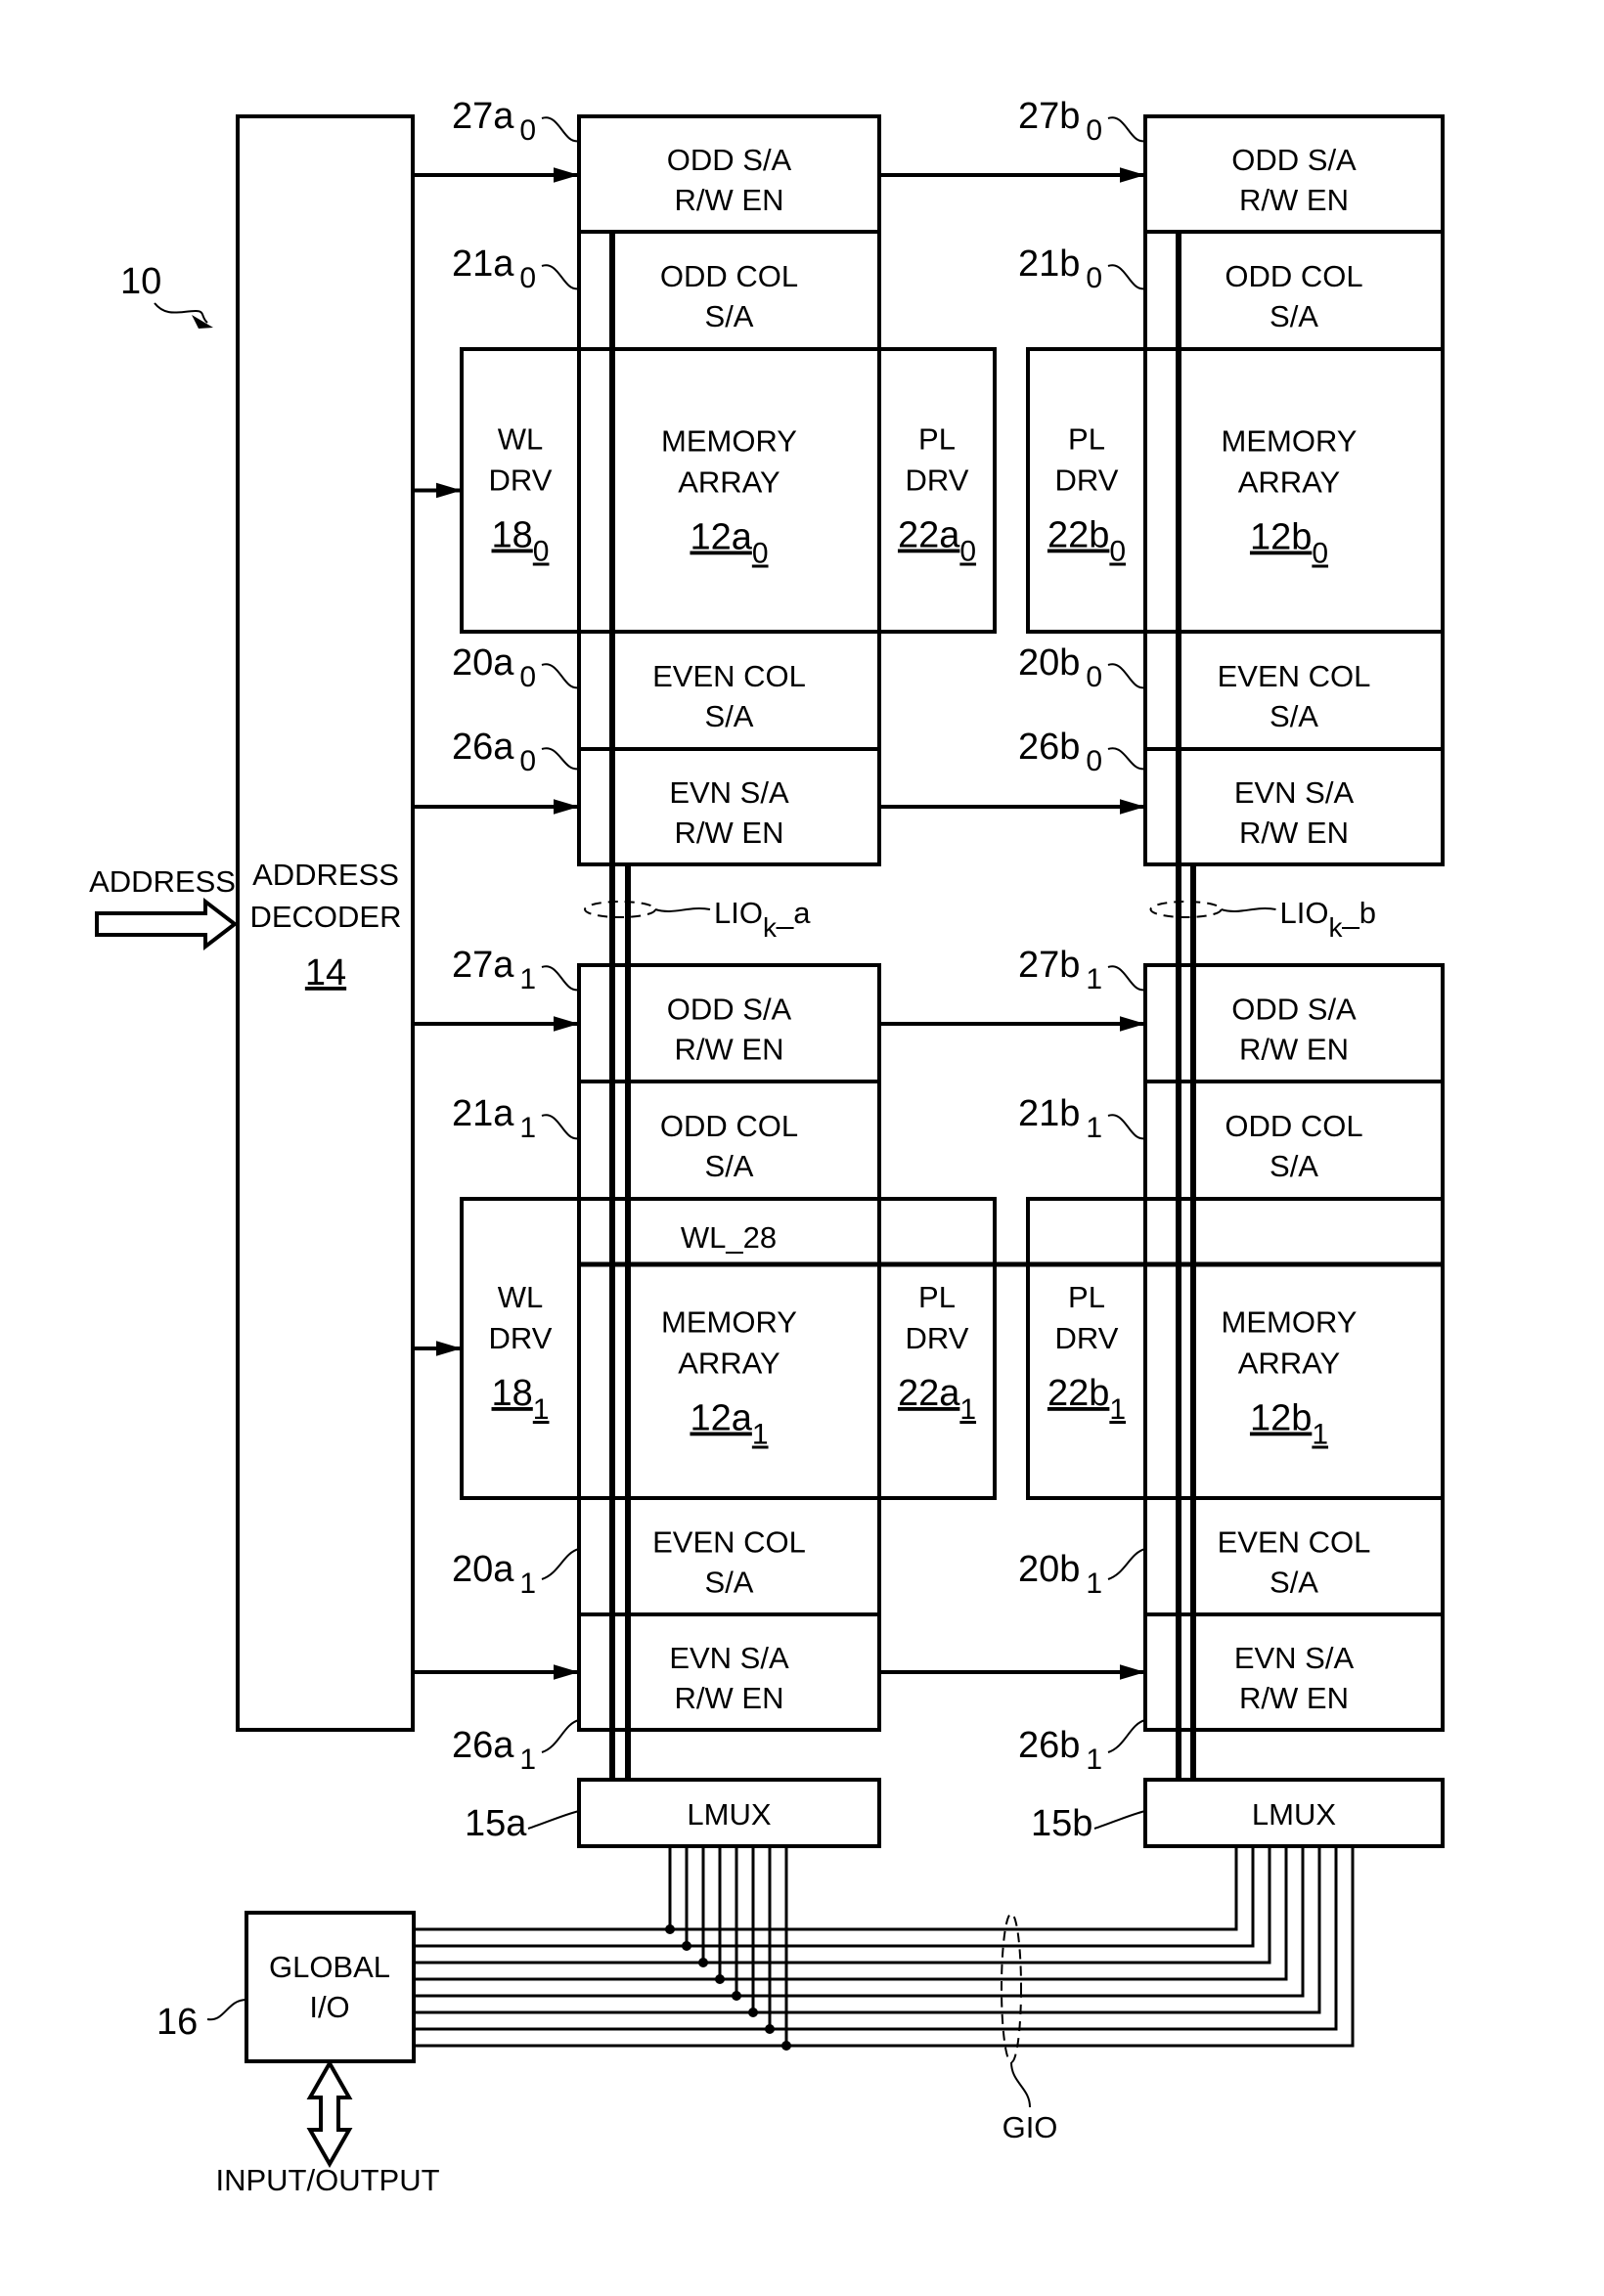 Image resolution: width=1604 pixels, height=2296 pixels. I want to click on memory-array-label-line1: MEMORY, so click(1290, 1322).